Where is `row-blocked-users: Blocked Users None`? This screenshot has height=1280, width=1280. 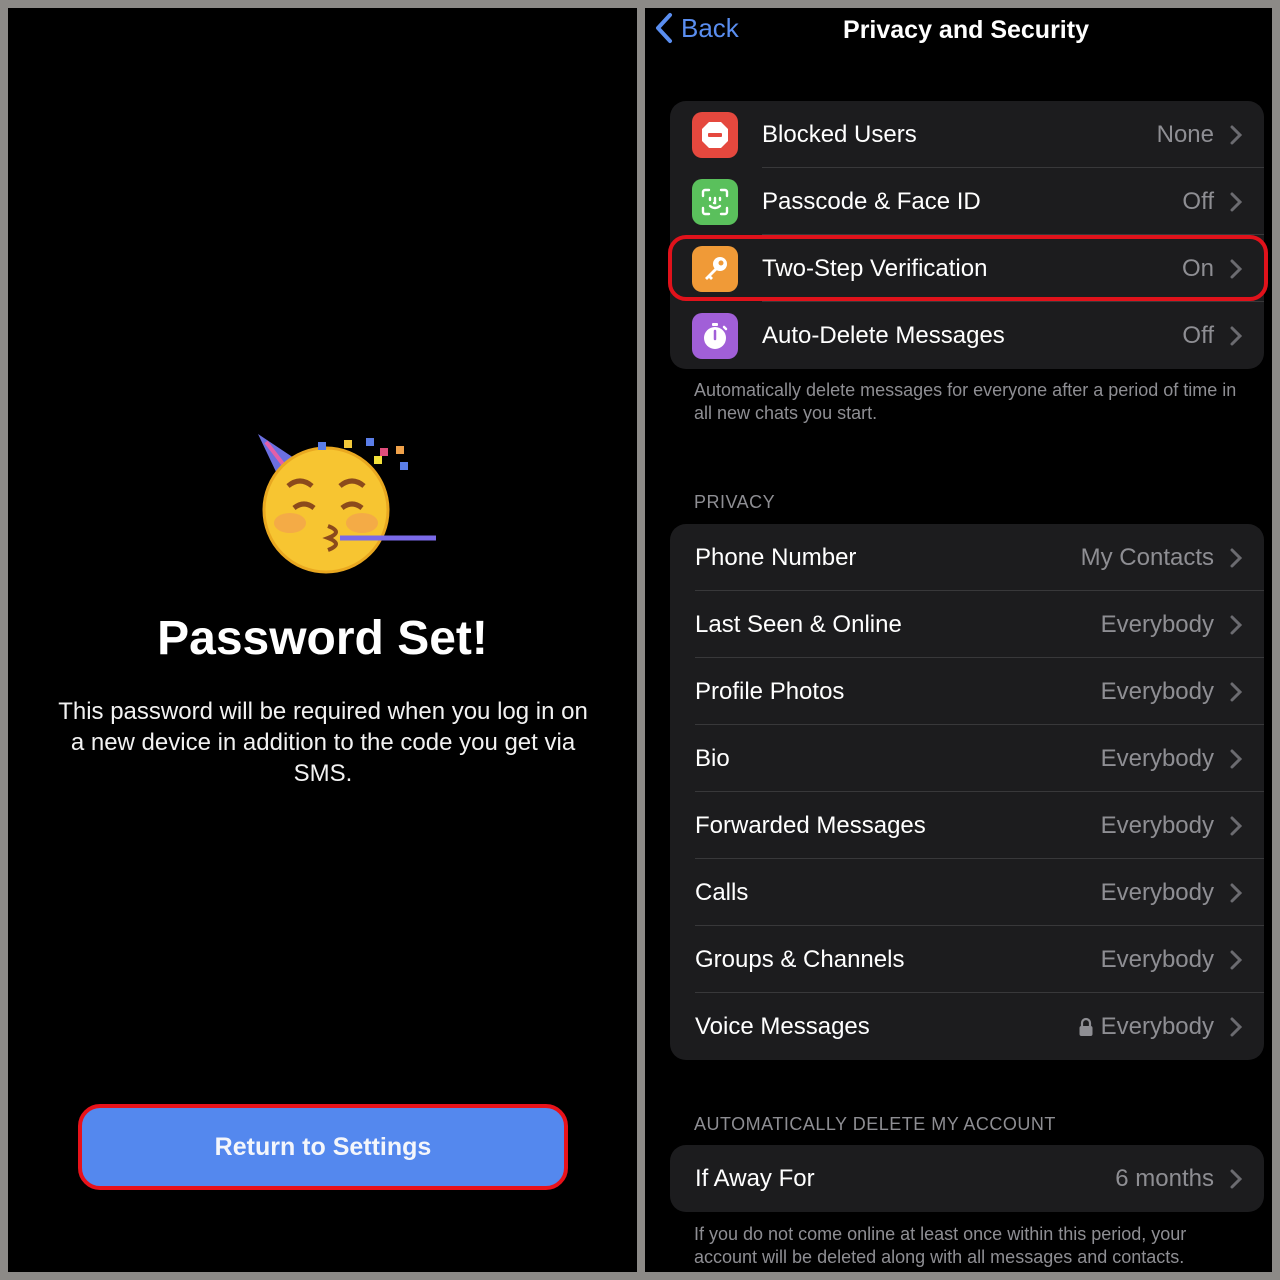
row-blocked-users: Blocked Users None is located at coordinates (967, 134).